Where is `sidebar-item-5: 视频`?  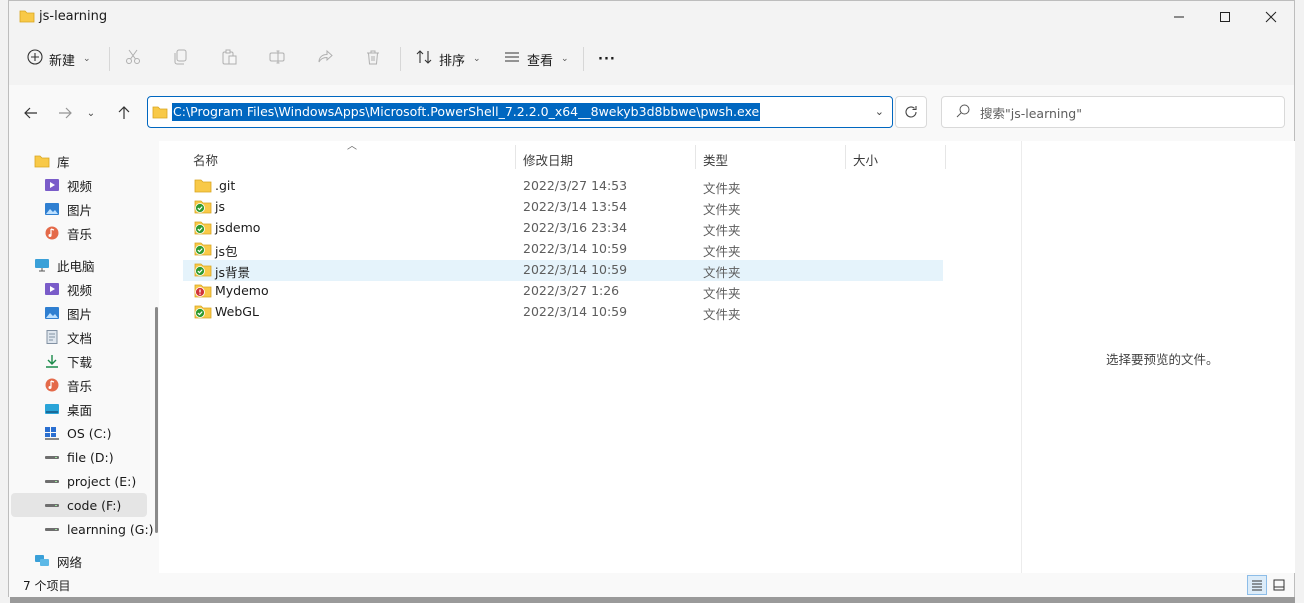
sidebar-item-5: 视频 is located at coordinates (50, 289).